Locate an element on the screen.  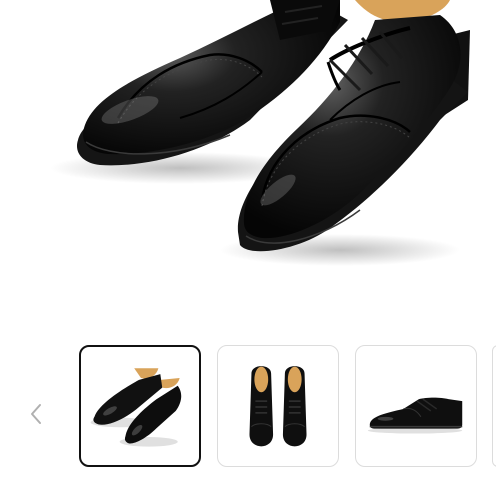
thumbnail-4-partial is located at coordinates (494, 406).